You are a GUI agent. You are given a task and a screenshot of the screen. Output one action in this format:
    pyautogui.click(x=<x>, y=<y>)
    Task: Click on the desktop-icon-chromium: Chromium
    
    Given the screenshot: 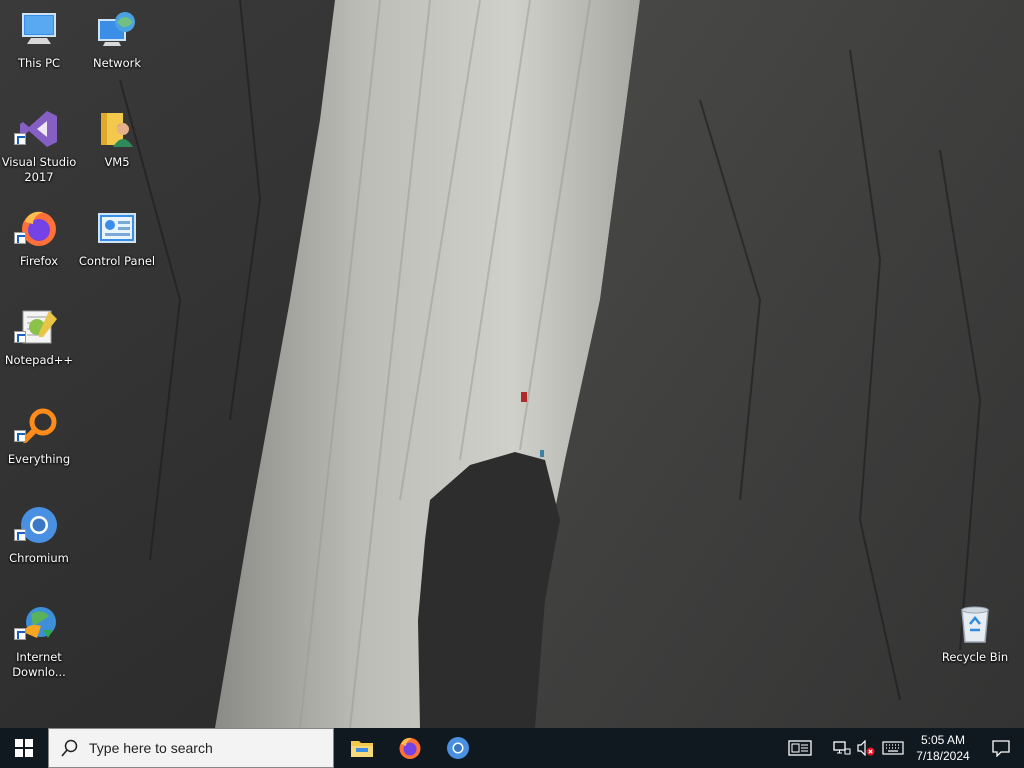 What is the action you would take?
    pyautogui.click(x=39, y=545)
    